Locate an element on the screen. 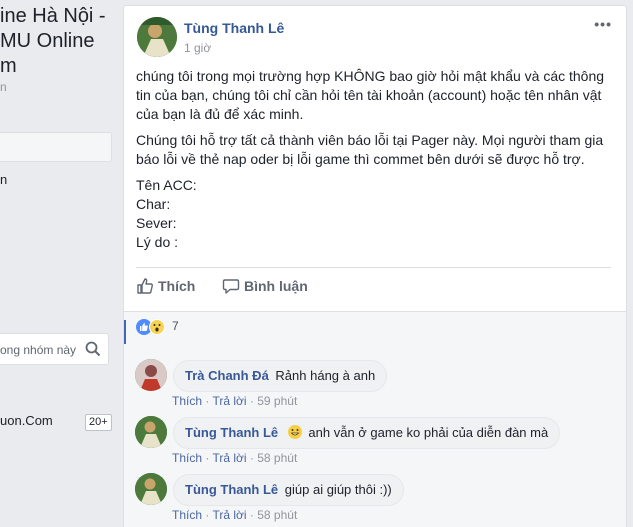  accent-bar is located at coordinates (125, 332).